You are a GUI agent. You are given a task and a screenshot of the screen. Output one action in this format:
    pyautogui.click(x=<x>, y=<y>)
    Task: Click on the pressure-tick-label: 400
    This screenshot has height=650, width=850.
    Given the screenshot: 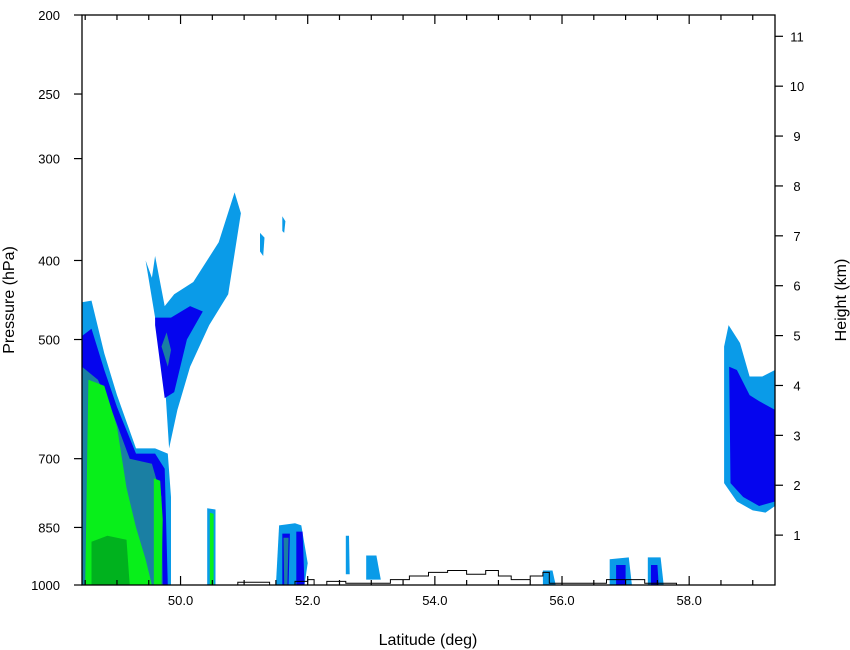 What is the action you would take?
    pyautogui.click(x=49, y=260)
    